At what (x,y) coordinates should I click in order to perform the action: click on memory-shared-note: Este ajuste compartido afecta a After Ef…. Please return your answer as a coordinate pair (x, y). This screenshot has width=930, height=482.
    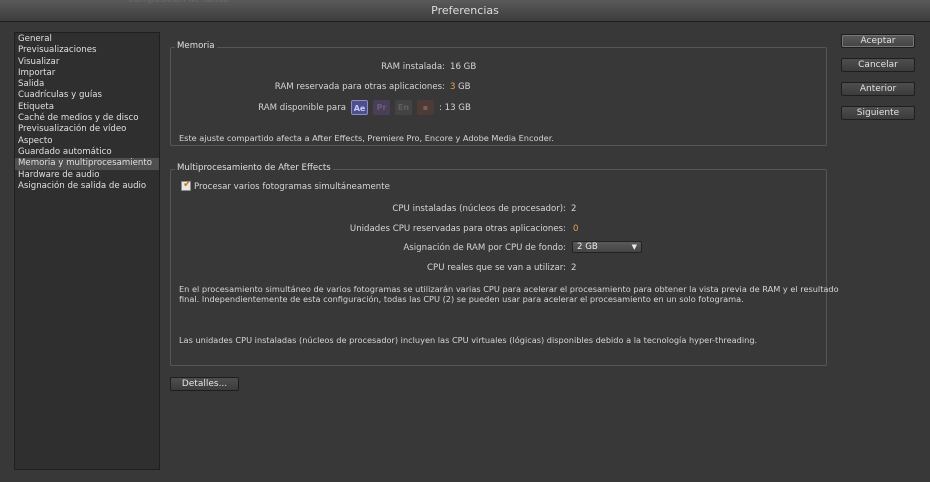
    Looking at the image, I should click on (366, 138).